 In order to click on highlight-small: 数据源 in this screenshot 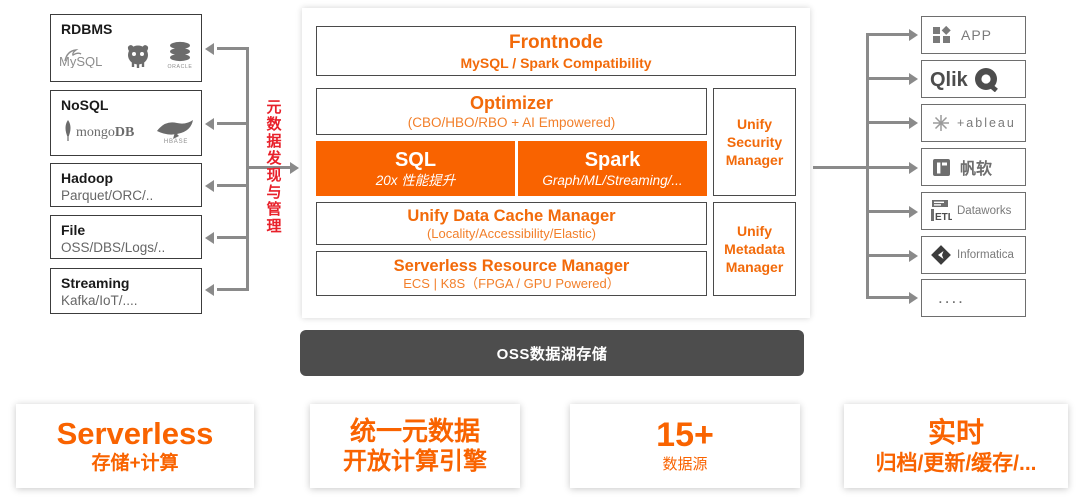, I will do `click(685, 464)`.